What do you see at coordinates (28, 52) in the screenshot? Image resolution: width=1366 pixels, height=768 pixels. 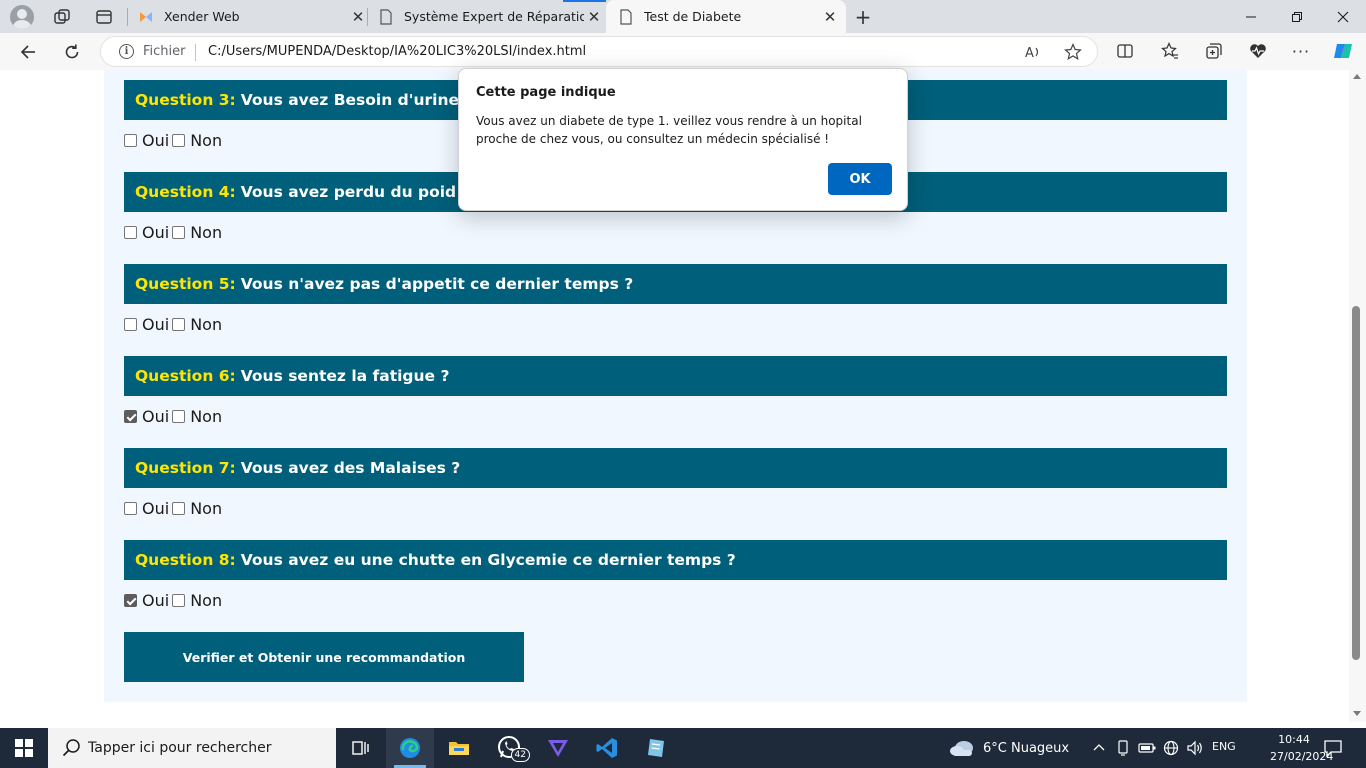 I see `back-icon` at bounding box center [28, 52].